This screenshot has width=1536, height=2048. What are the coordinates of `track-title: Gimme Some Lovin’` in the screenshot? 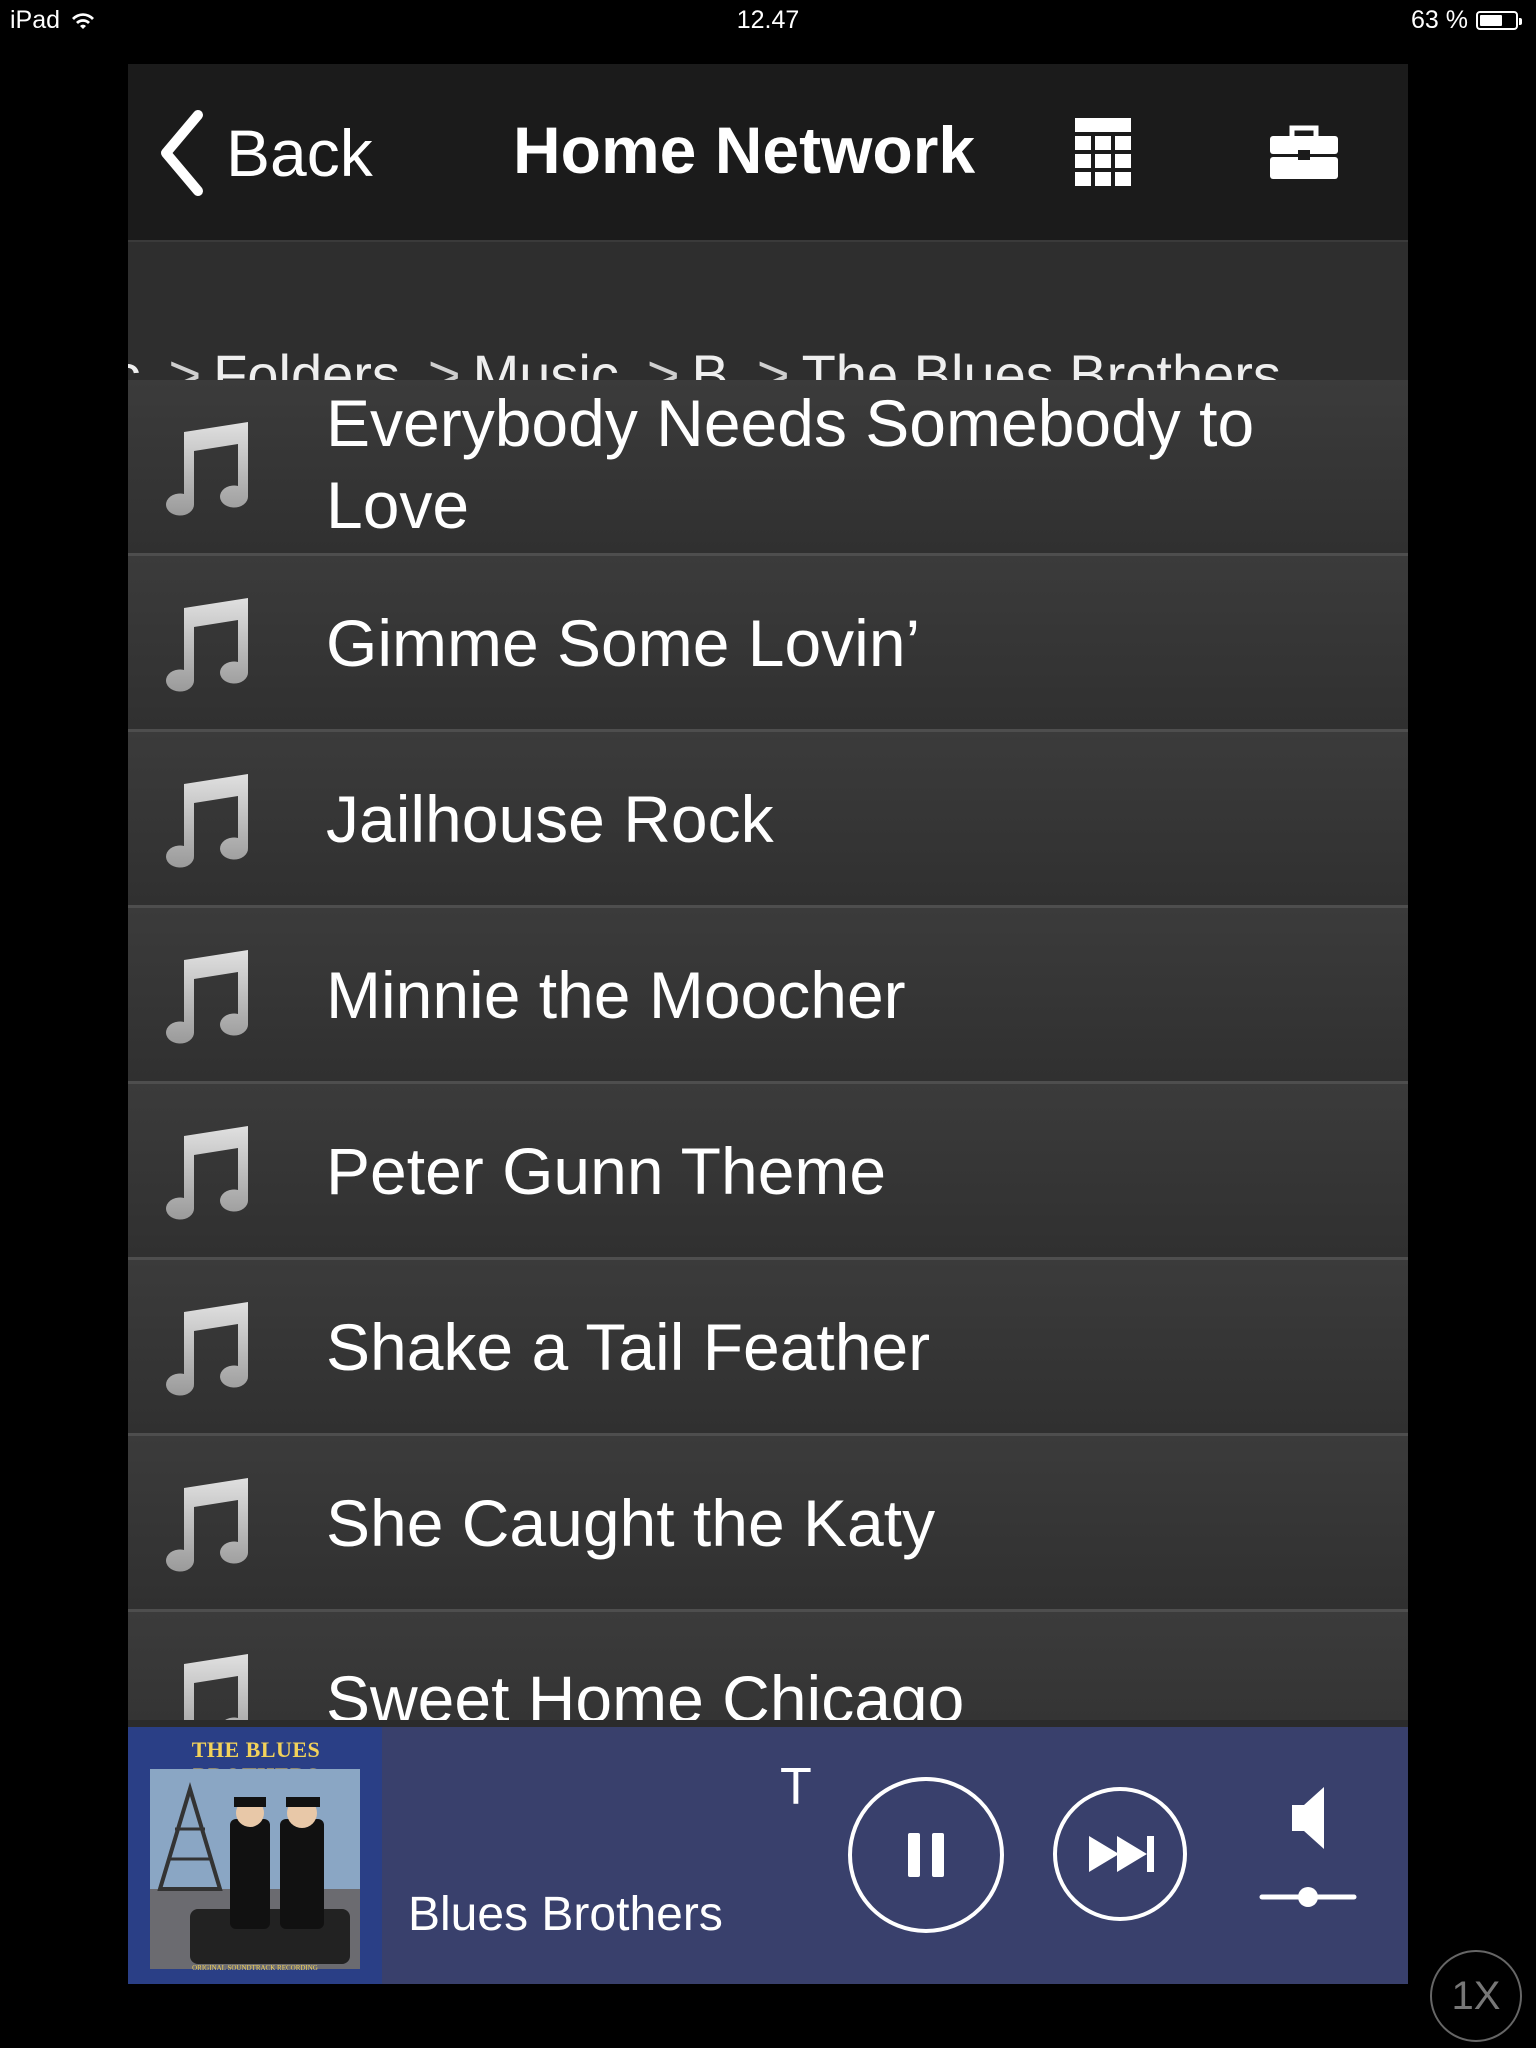 It's located at (623, 643).